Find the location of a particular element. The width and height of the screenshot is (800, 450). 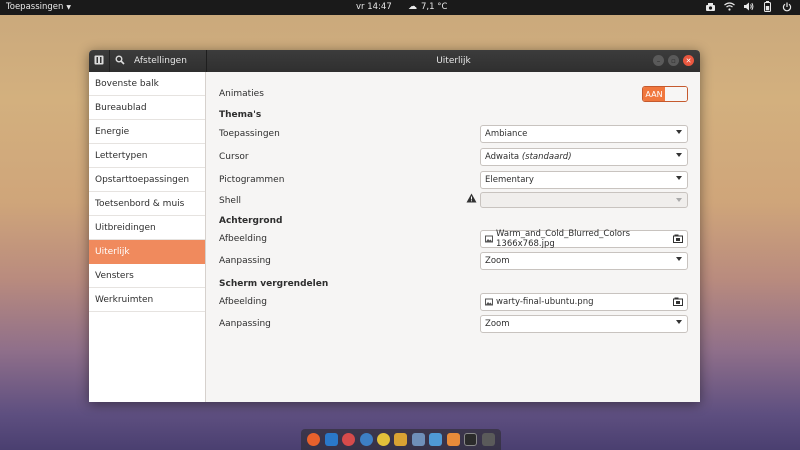

thunderbird-icon is located at coordinates (331, 439).